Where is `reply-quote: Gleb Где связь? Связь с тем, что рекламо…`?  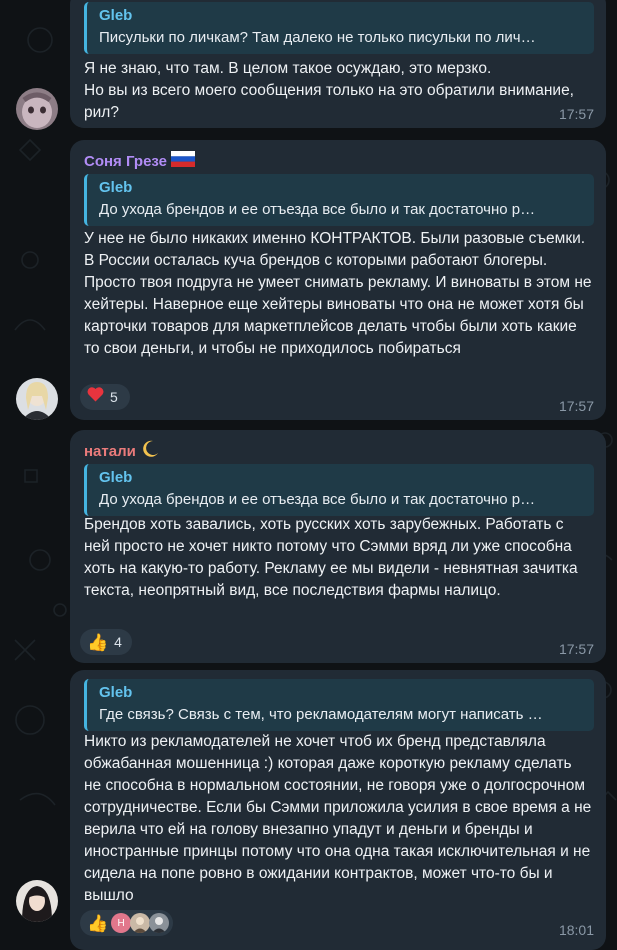 reply-quote: Gleb Где связь? Связь с тем, что рекламо… is located at coordinates (339, 705).